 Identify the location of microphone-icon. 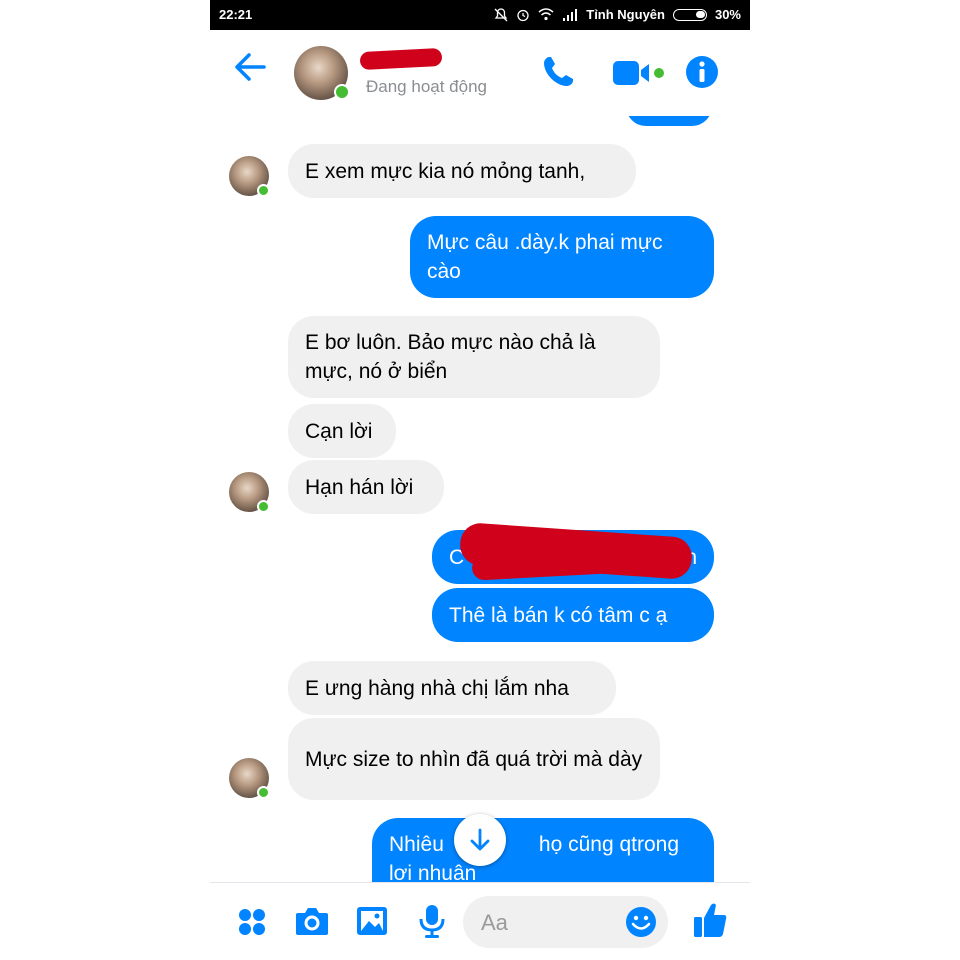
(432, 921).